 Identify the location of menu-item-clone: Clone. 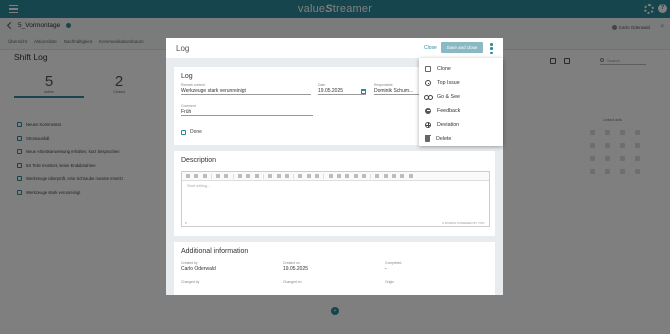
(461, 69).